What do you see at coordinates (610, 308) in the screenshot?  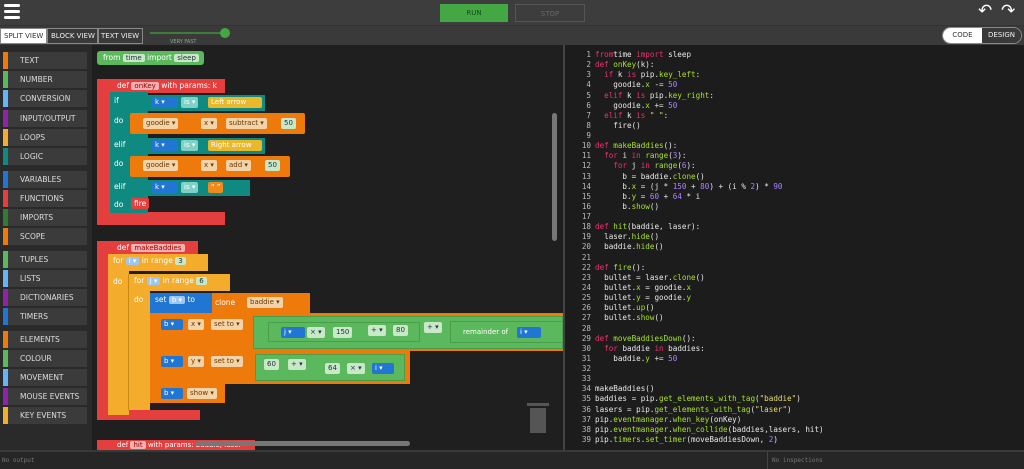 I see `code-line: 26 bullet.up()` at bounding box center [610, 308].